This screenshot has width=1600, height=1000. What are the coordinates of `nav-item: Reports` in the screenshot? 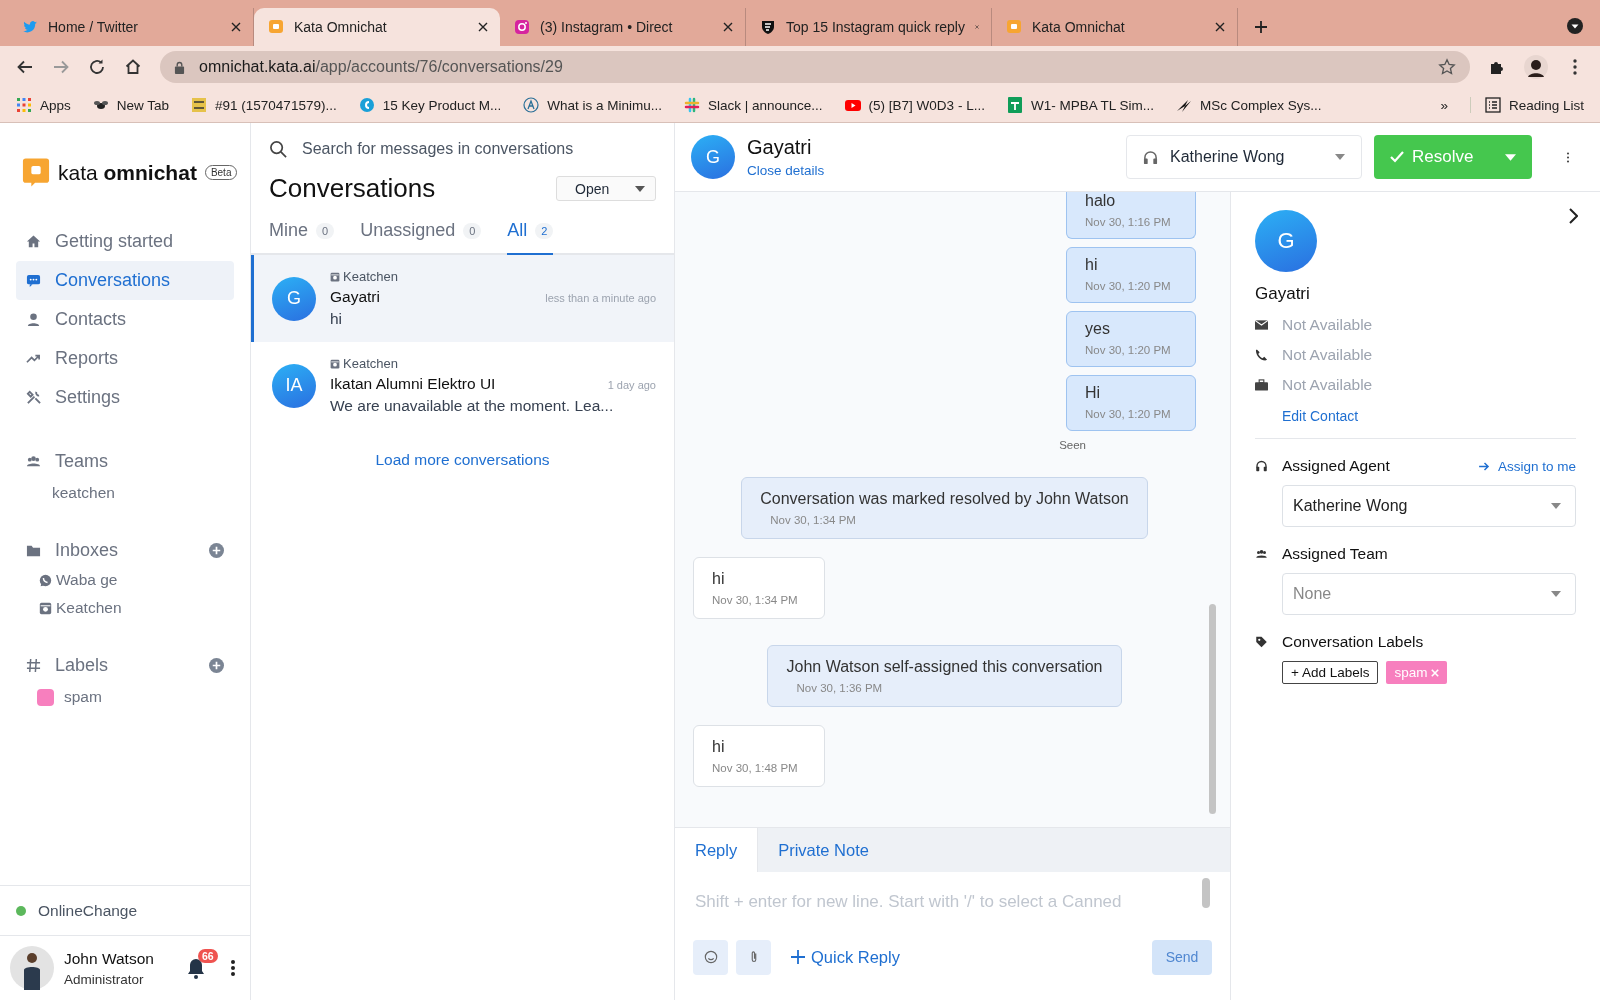 It's located at (125, 358).